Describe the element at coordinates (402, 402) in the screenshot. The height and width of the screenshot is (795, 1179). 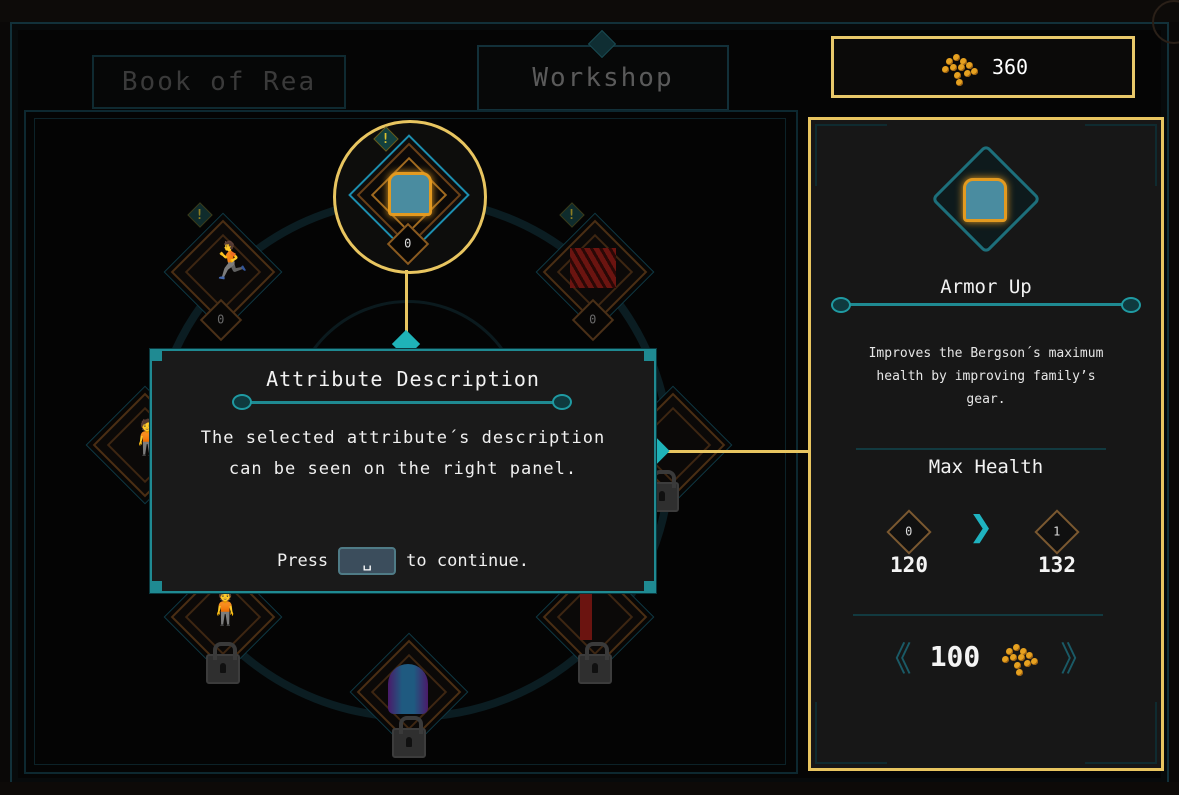
I see `dialog-divider` at that location.